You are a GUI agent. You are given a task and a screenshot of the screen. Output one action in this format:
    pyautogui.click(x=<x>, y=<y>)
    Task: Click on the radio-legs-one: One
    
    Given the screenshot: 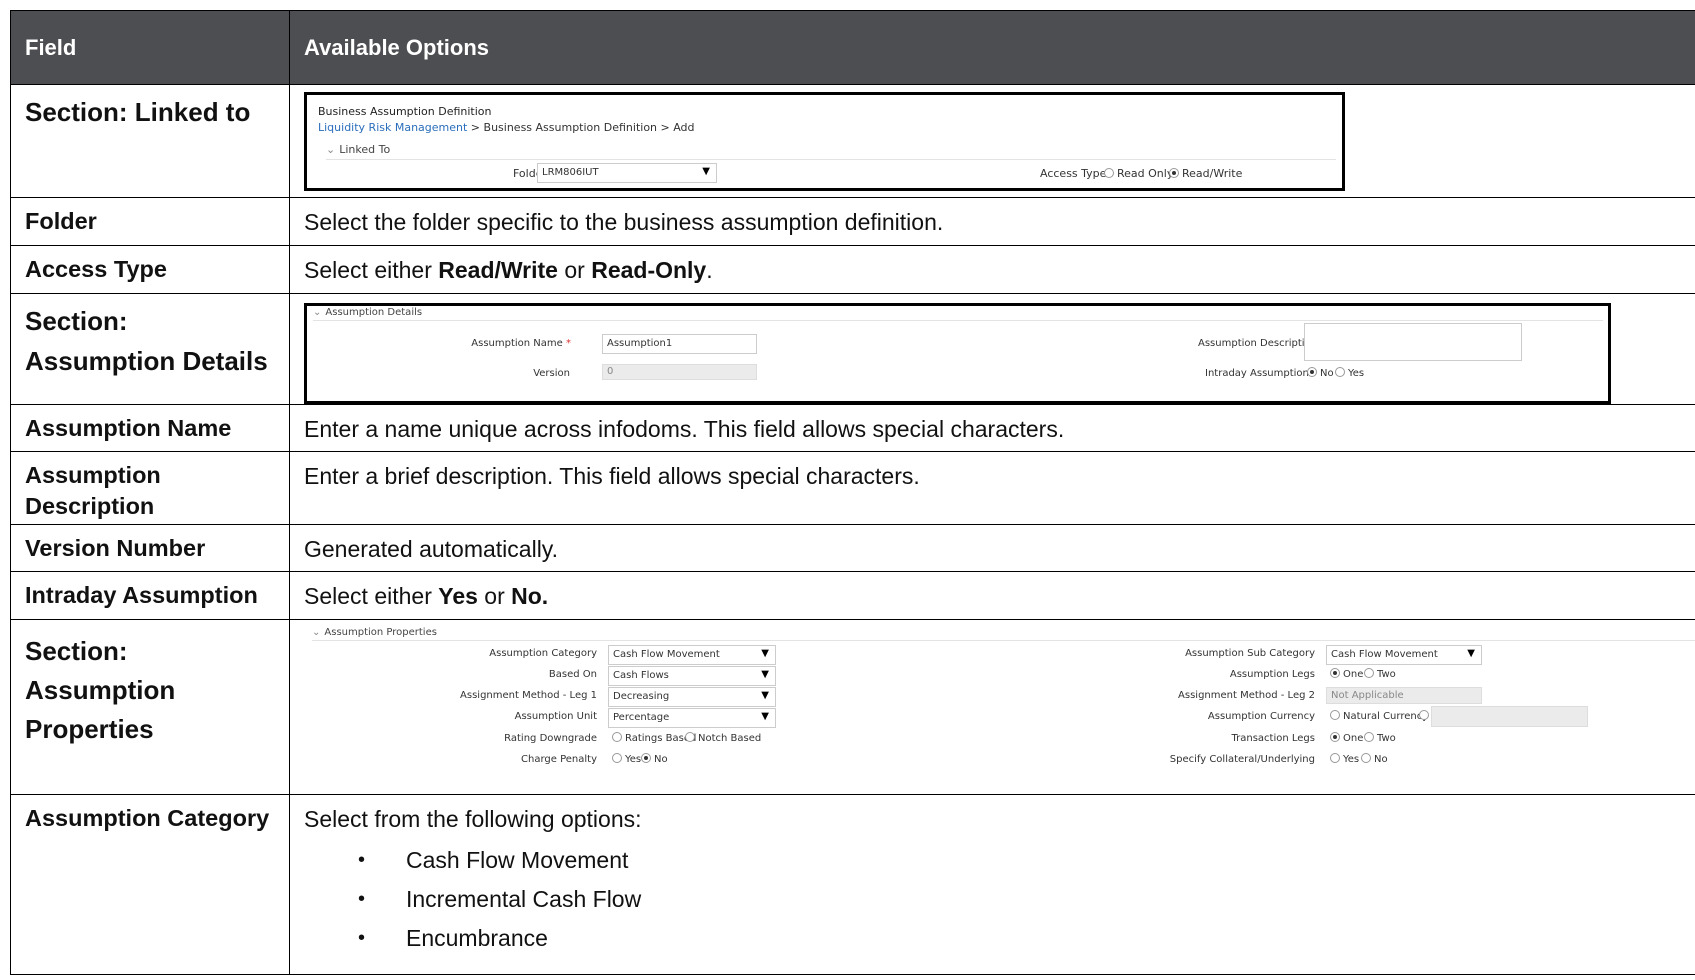 What is the action you would take?
    pyautogui.click(x=1346, y=674)
    